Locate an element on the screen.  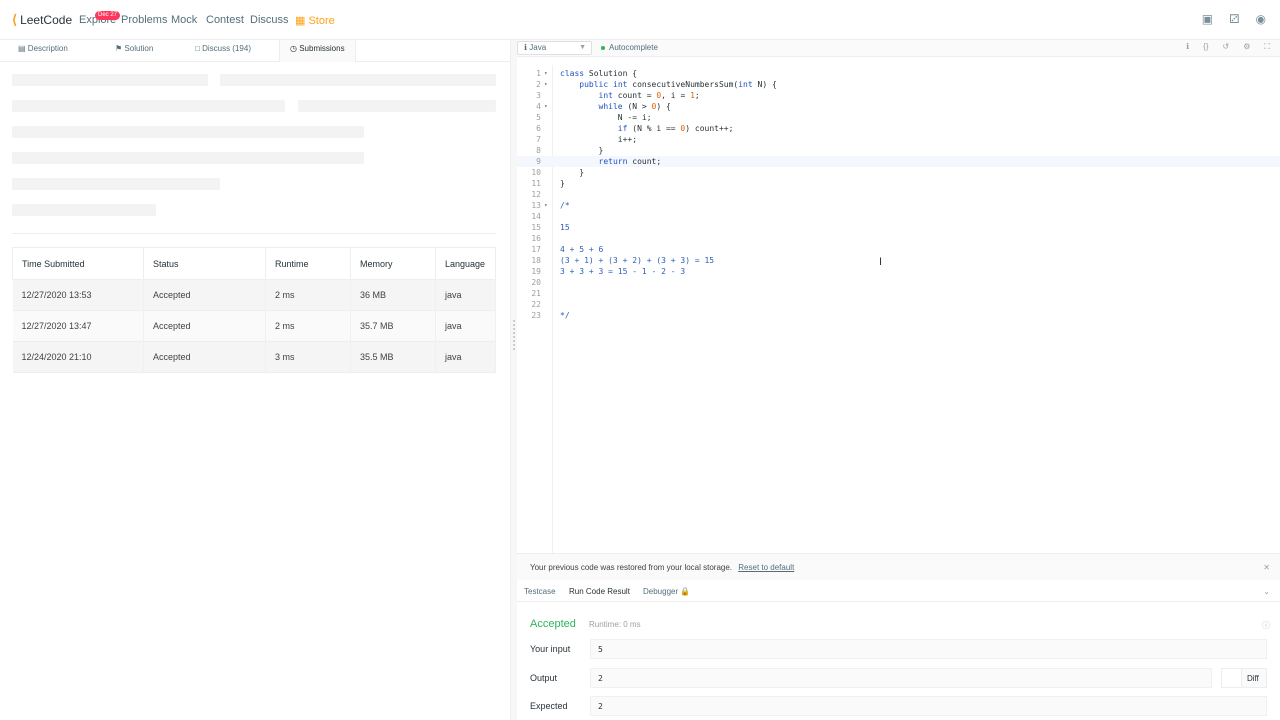
explore-badge: Dec 27 is located at coordinates (108, 15).